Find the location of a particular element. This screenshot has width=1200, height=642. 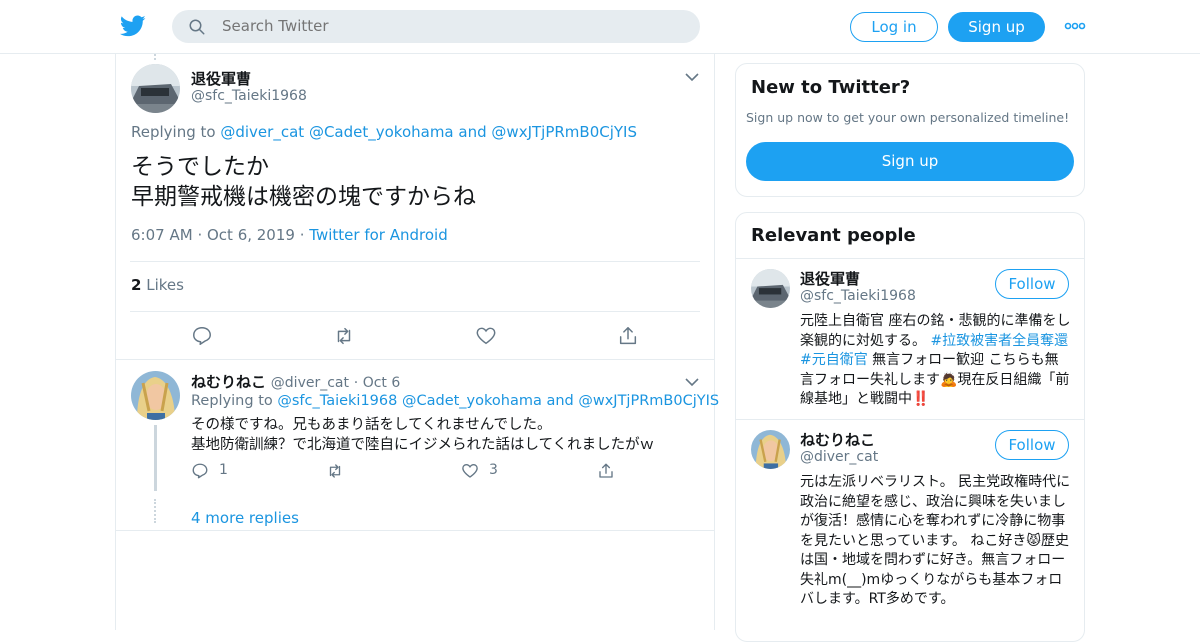

signup-button: Sign up is located at coordinates (996, 27).